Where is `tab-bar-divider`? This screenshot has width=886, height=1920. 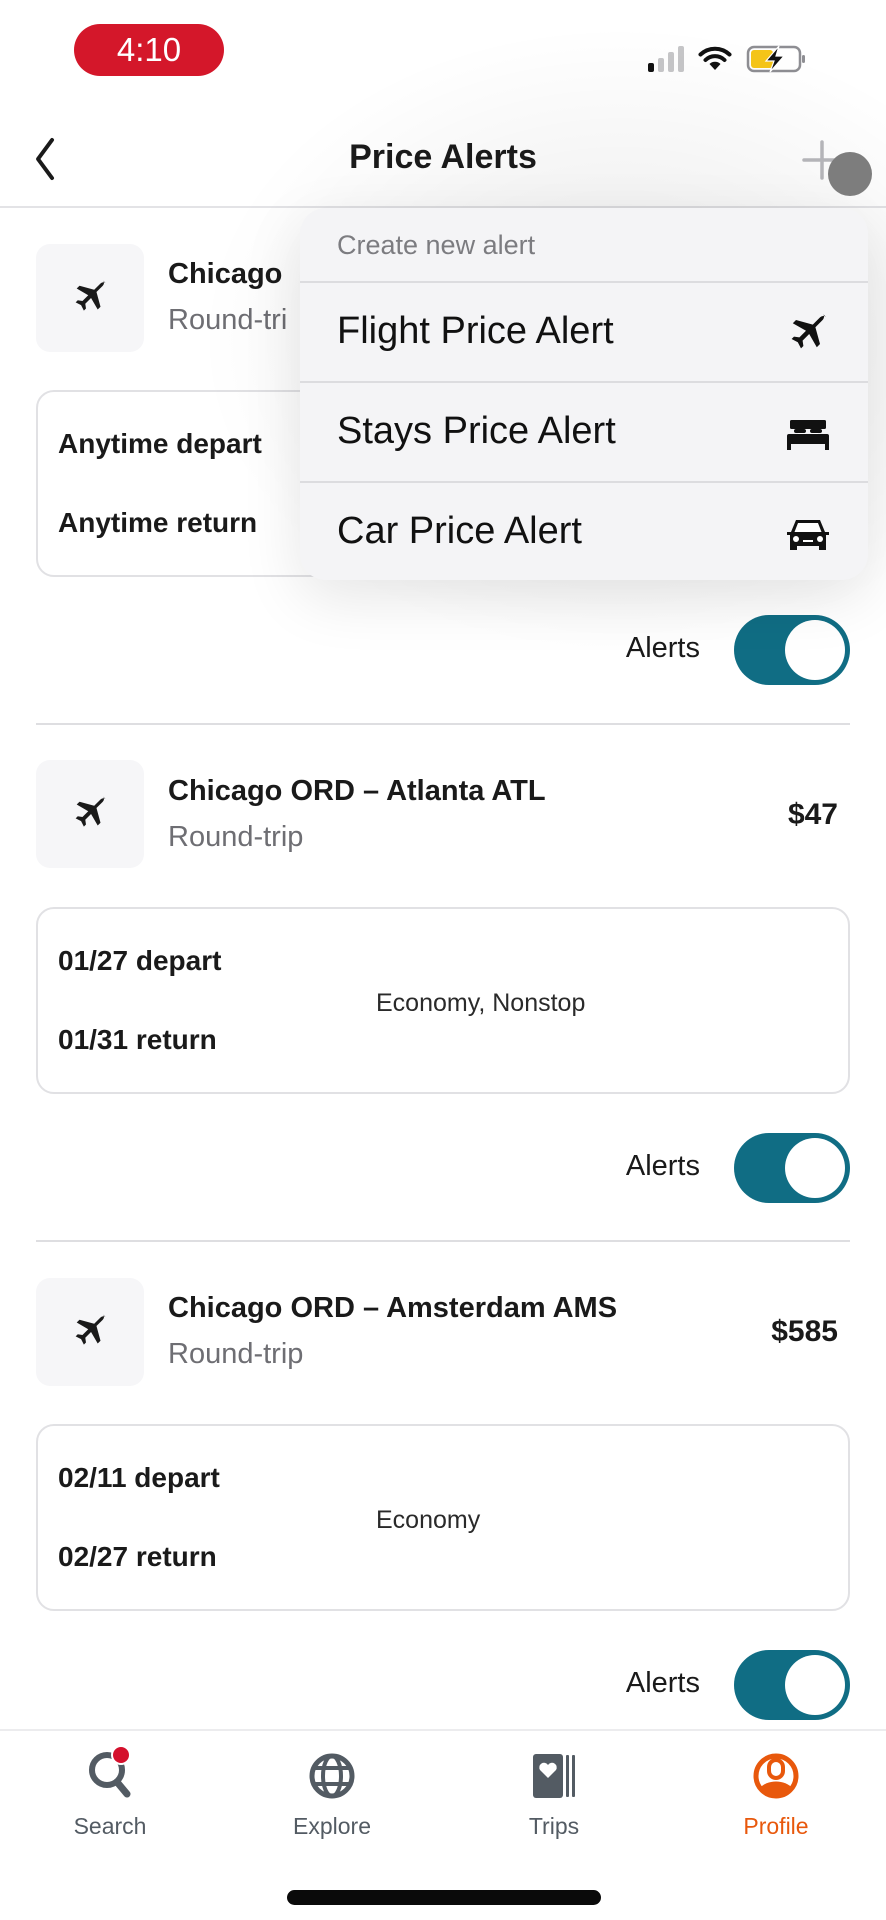 tab-bar-divider is located at coordinates (443, 1730).